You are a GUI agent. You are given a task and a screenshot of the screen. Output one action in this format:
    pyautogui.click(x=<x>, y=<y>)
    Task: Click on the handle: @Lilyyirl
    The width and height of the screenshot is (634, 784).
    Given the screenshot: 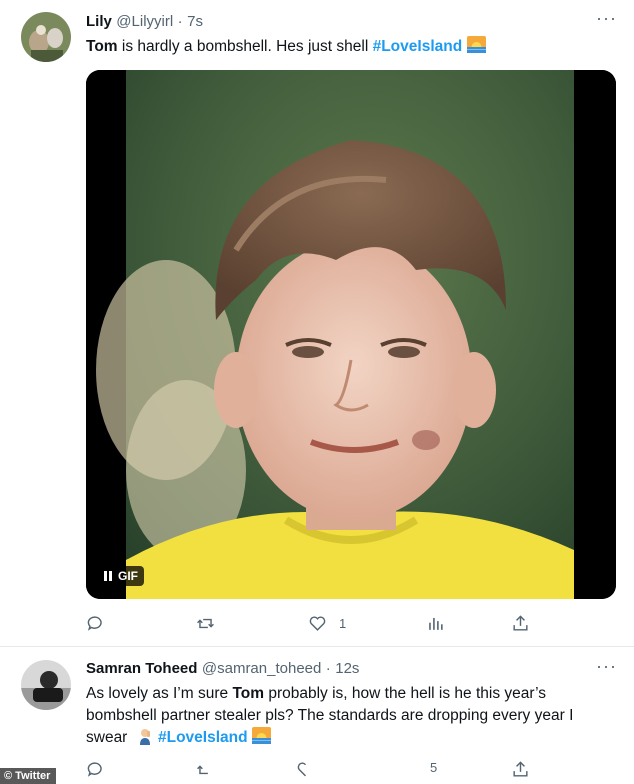 What is the action you would take?
    pyautogui.click(x=144, y=21)
    